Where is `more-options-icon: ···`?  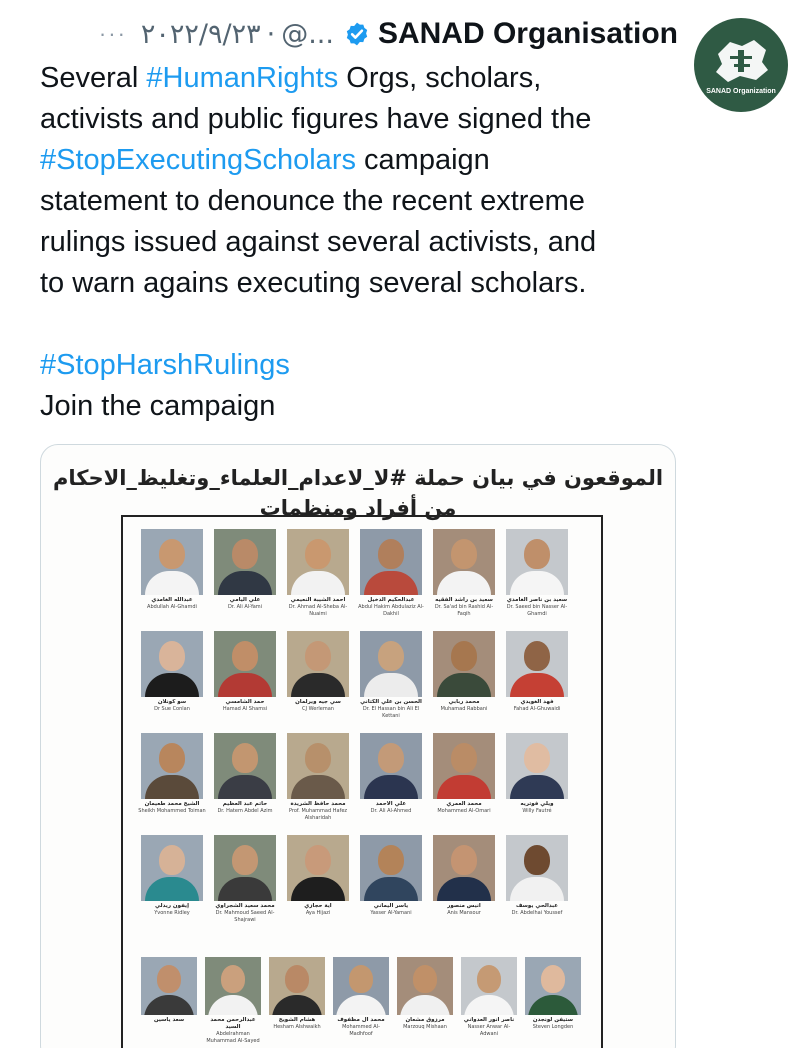
more-options-icon: ··· is located at coordinates (113, 34).